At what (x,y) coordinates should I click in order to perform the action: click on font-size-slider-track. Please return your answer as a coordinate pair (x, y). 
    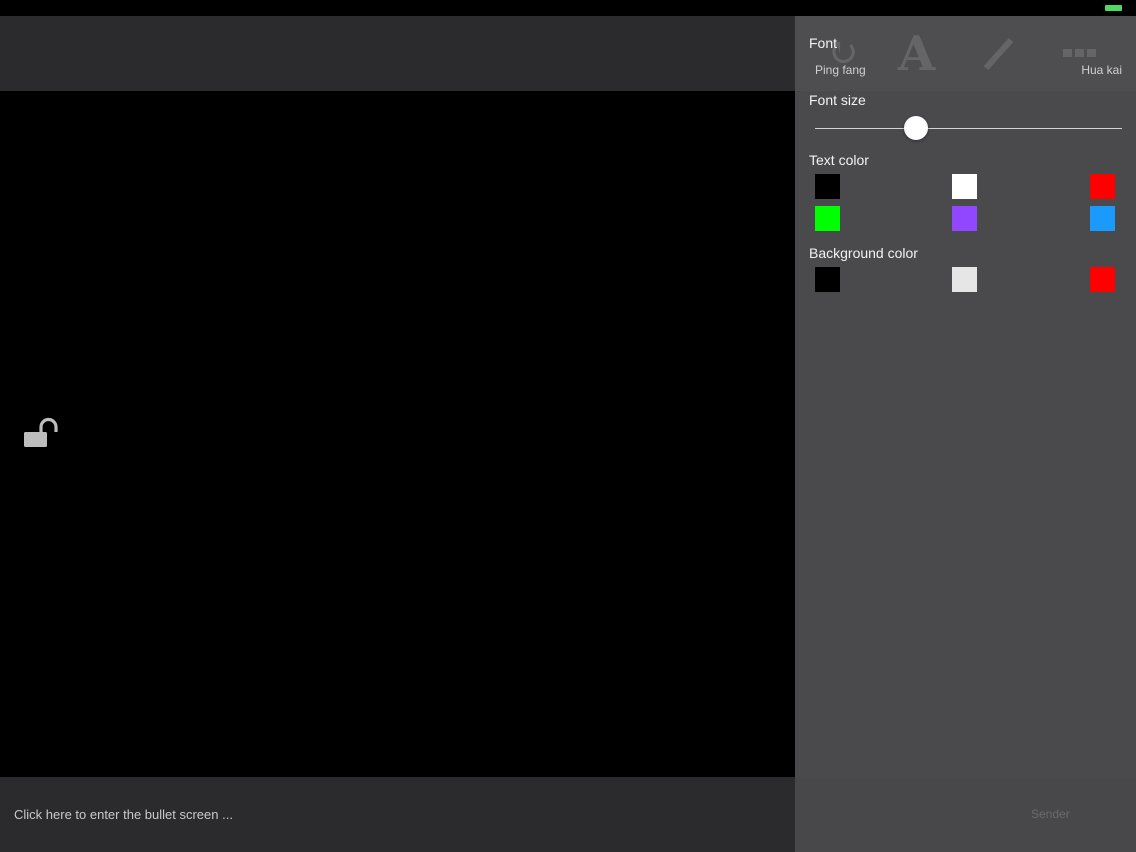
    Looking at the image, I should click on (968, 128).